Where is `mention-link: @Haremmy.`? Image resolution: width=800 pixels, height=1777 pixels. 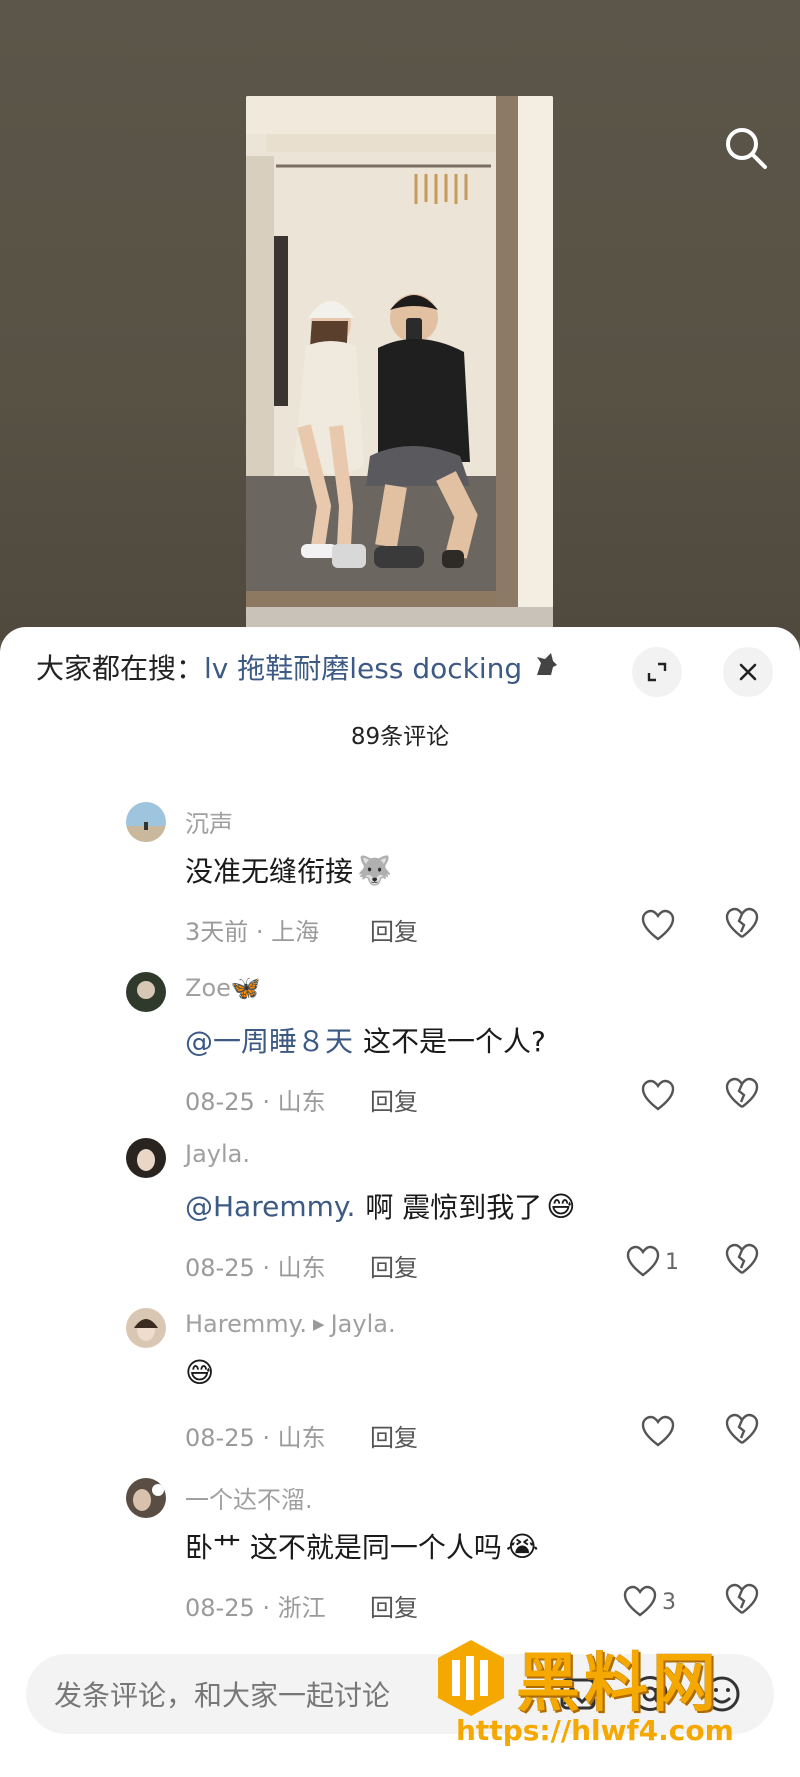 mention-link: @Haremmy. is located at coordinates (270, 1206).